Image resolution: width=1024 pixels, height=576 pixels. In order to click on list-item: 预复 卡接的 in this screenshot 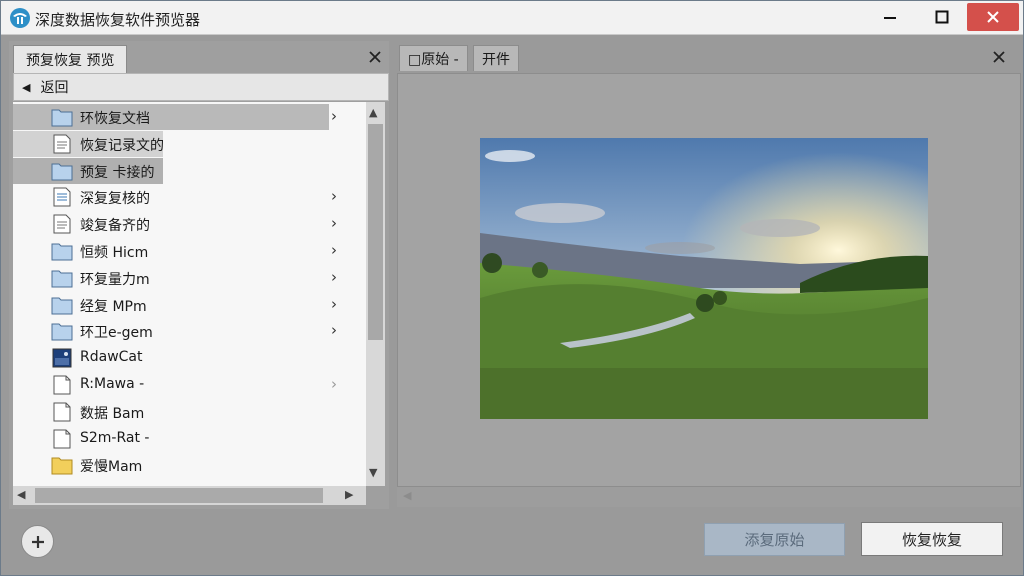, I will do `click(88, 170)`.